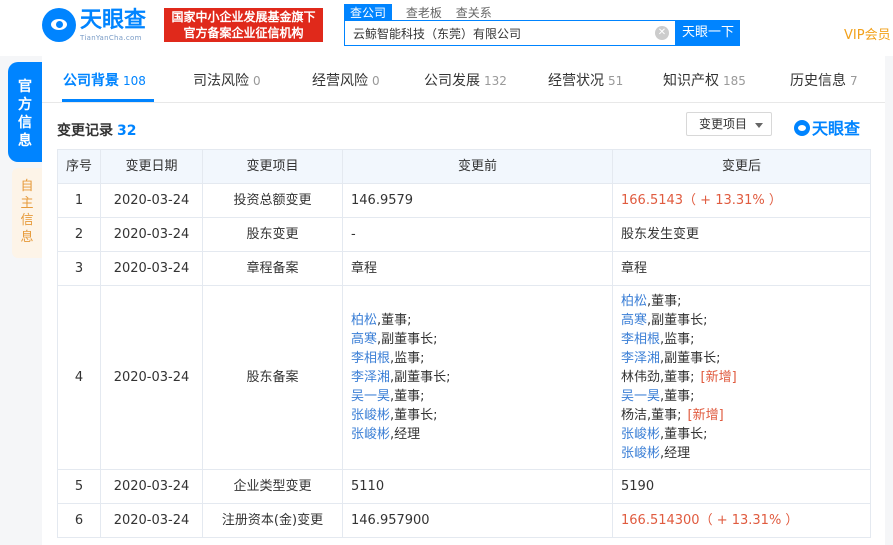  I want to click on change-item-dropdown: 变更项目, so click(729, 124).